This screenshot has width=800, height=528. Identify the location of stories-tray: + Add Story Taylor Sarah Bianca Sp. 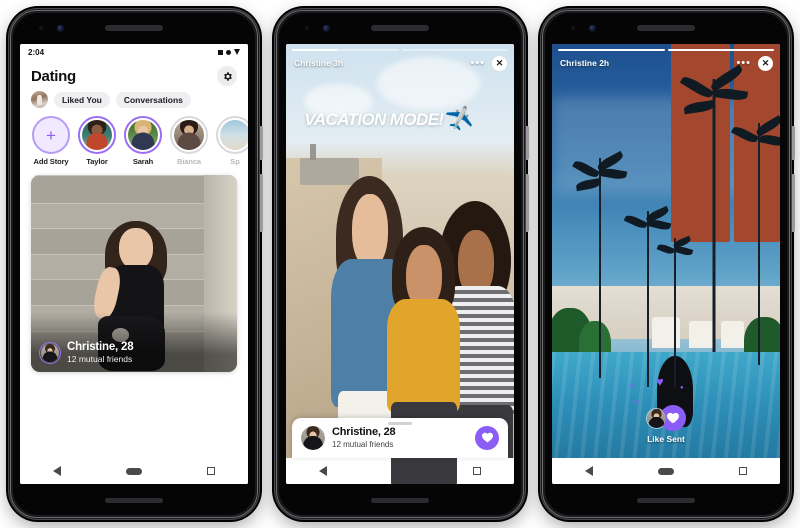
(134, 137).